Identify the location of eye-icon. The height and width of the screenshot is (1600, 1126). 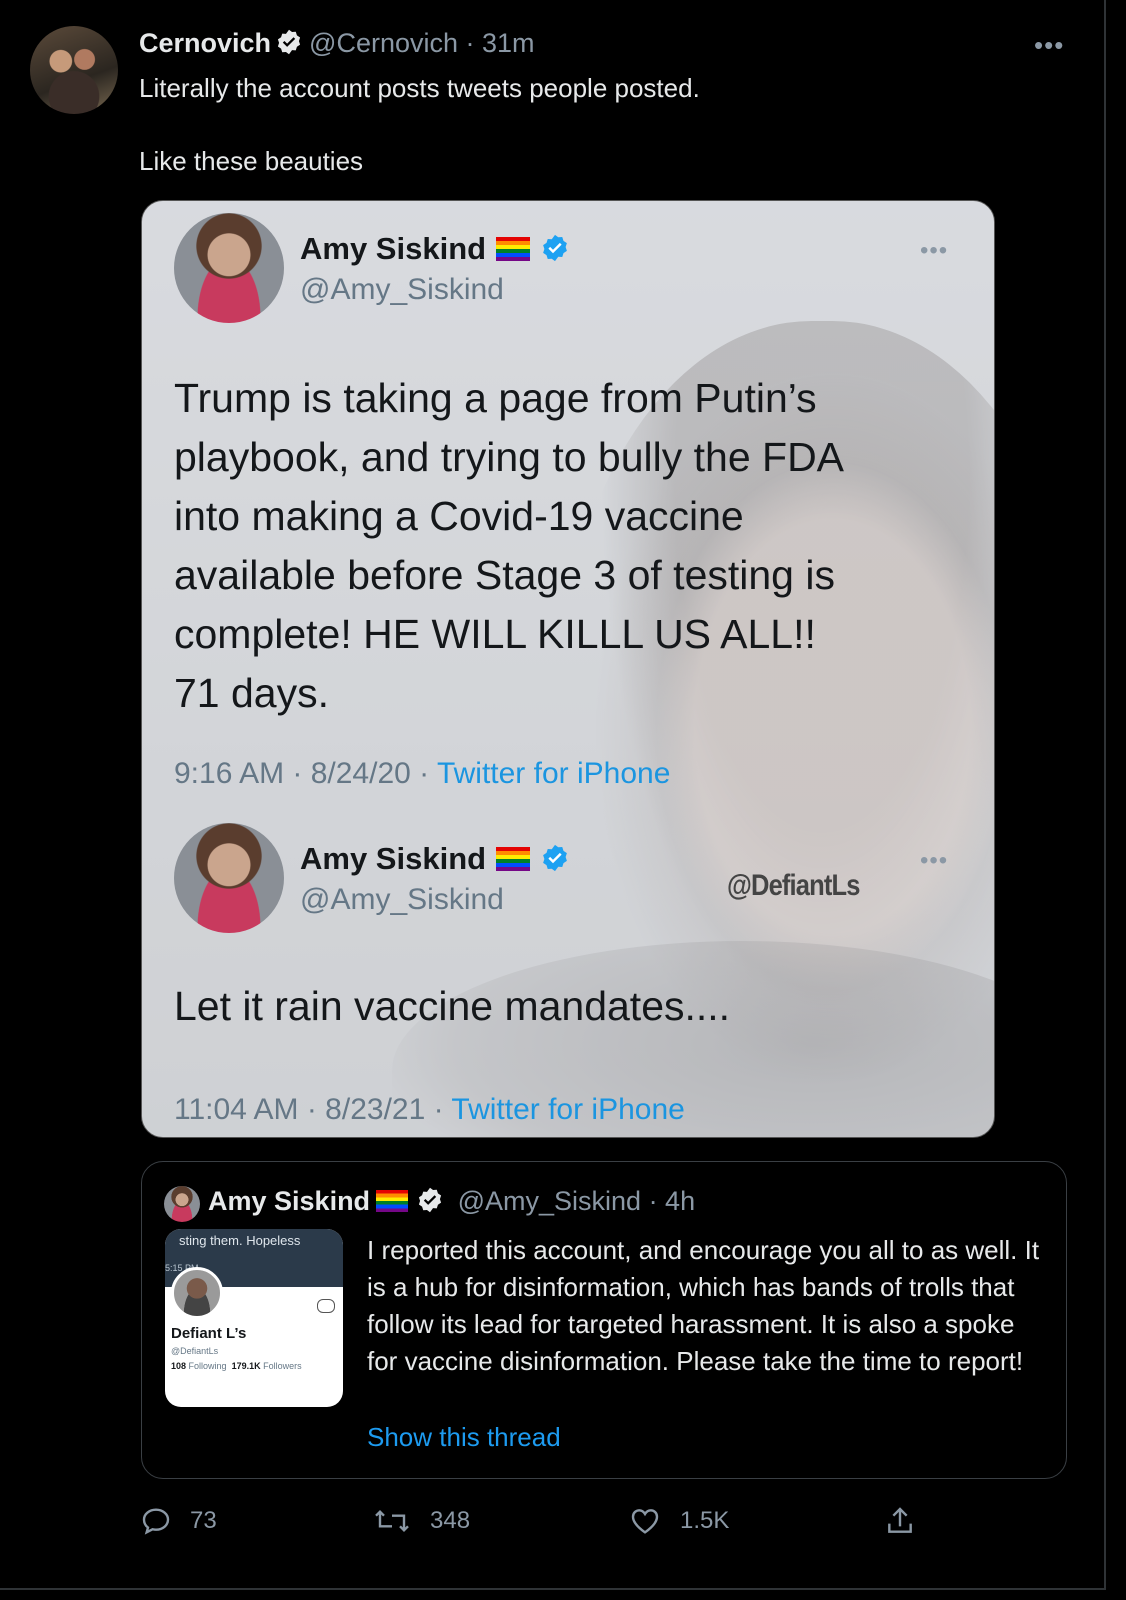
(326, 1306).